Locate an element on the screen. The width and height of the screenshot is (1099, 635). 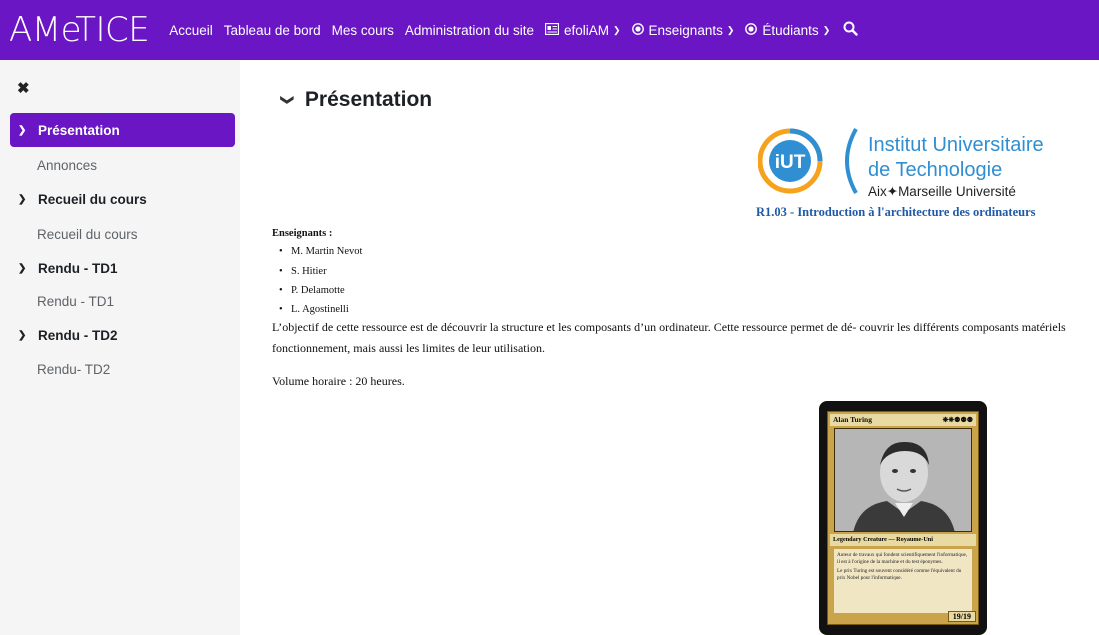
id-card-icon is located at coordinates (552, 30).